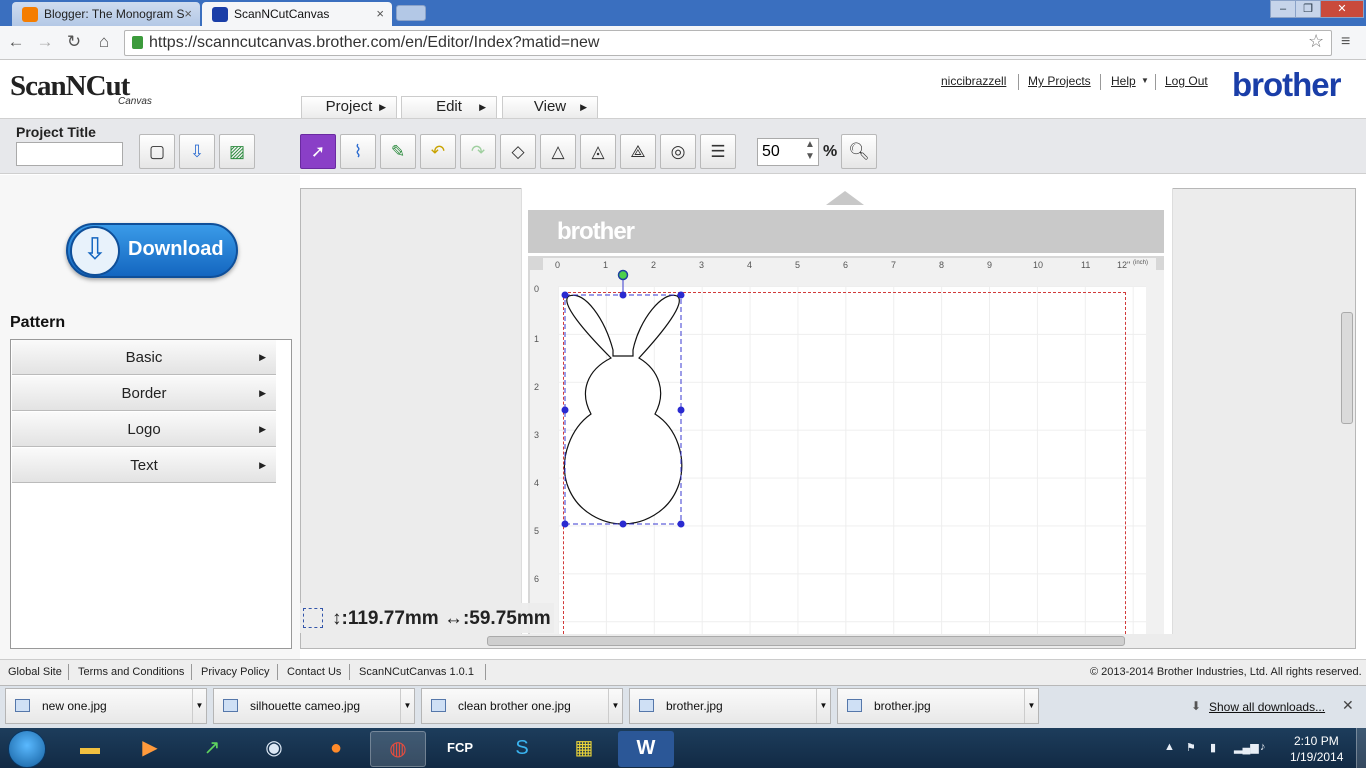  I want to click on pattern-item-basic: Basic ▶, so click(144, 357).